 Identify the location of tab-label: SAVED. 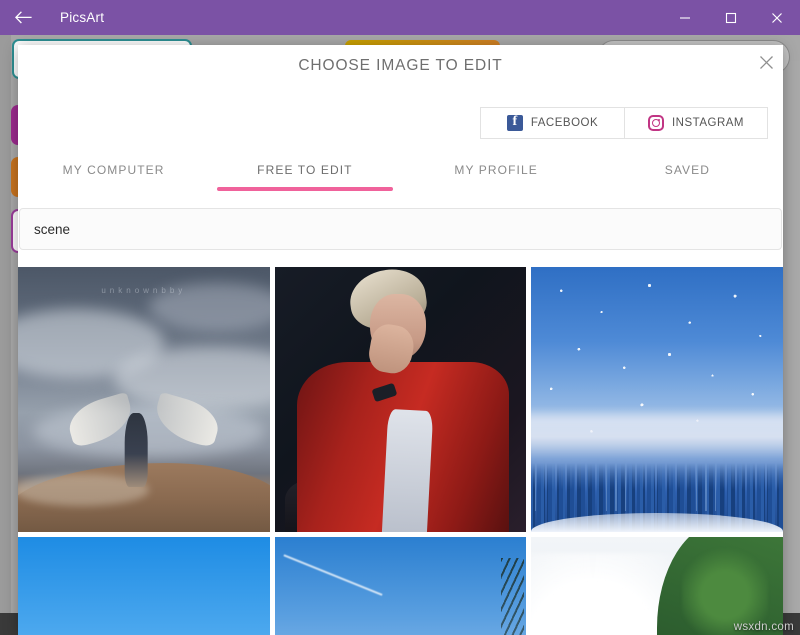
(687, 170).